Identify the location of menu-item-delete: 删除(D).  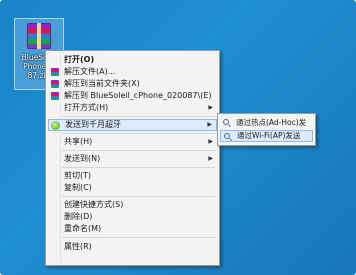
(132, 217).